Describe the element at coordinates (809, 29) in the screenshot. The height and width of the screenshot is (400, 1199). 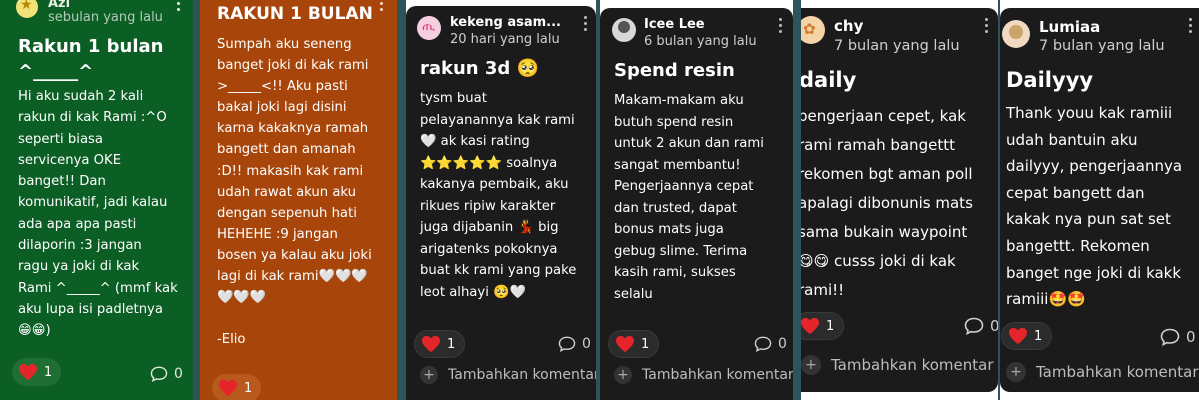
I see `avatar-glyph: ✿` at that location.